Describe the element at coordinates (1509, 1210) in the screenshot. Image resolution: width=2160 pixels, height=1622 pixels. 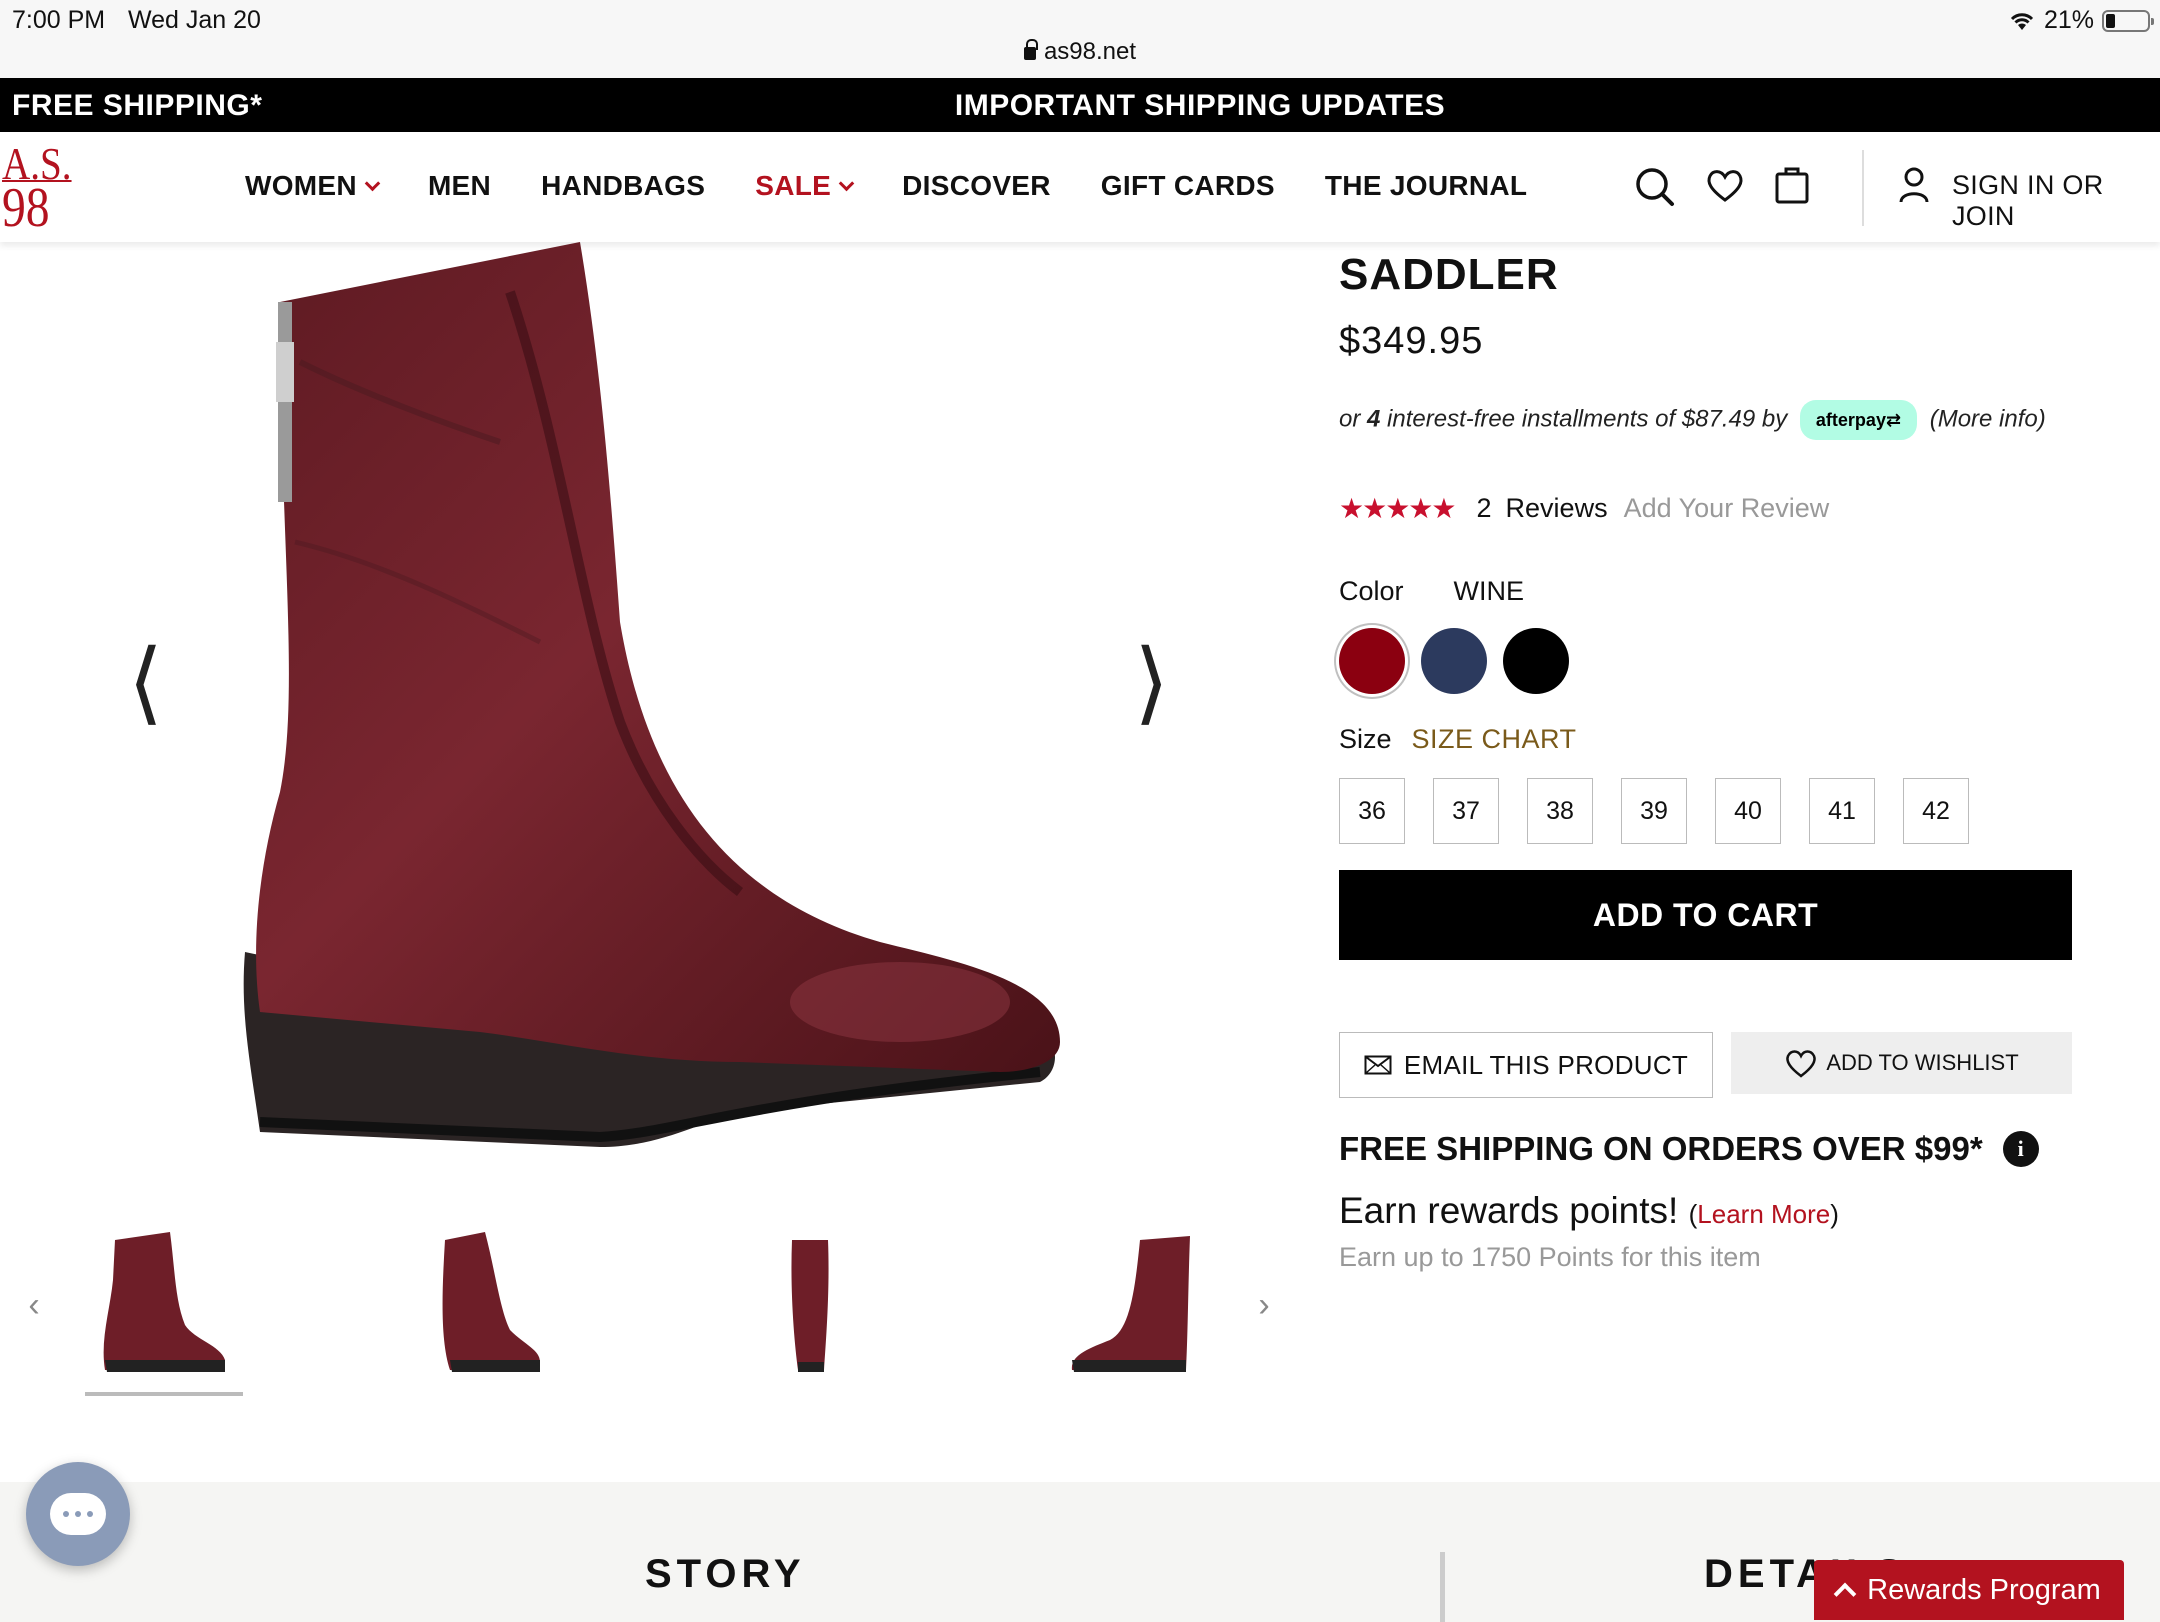
I see `rewards-text: Earn rewards points!` at that location.